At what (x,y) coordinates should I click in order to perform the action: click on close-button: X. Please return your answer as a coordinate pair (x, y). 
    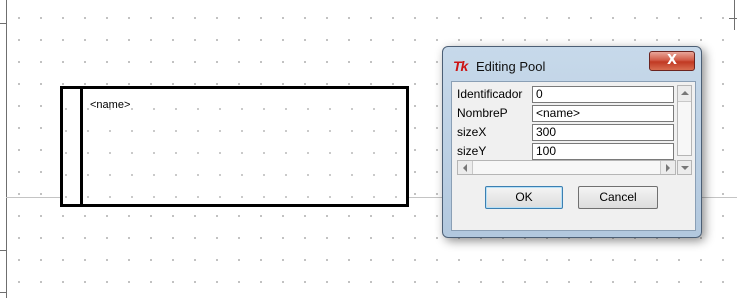
    Looking at the image, I should click on (672, 61).